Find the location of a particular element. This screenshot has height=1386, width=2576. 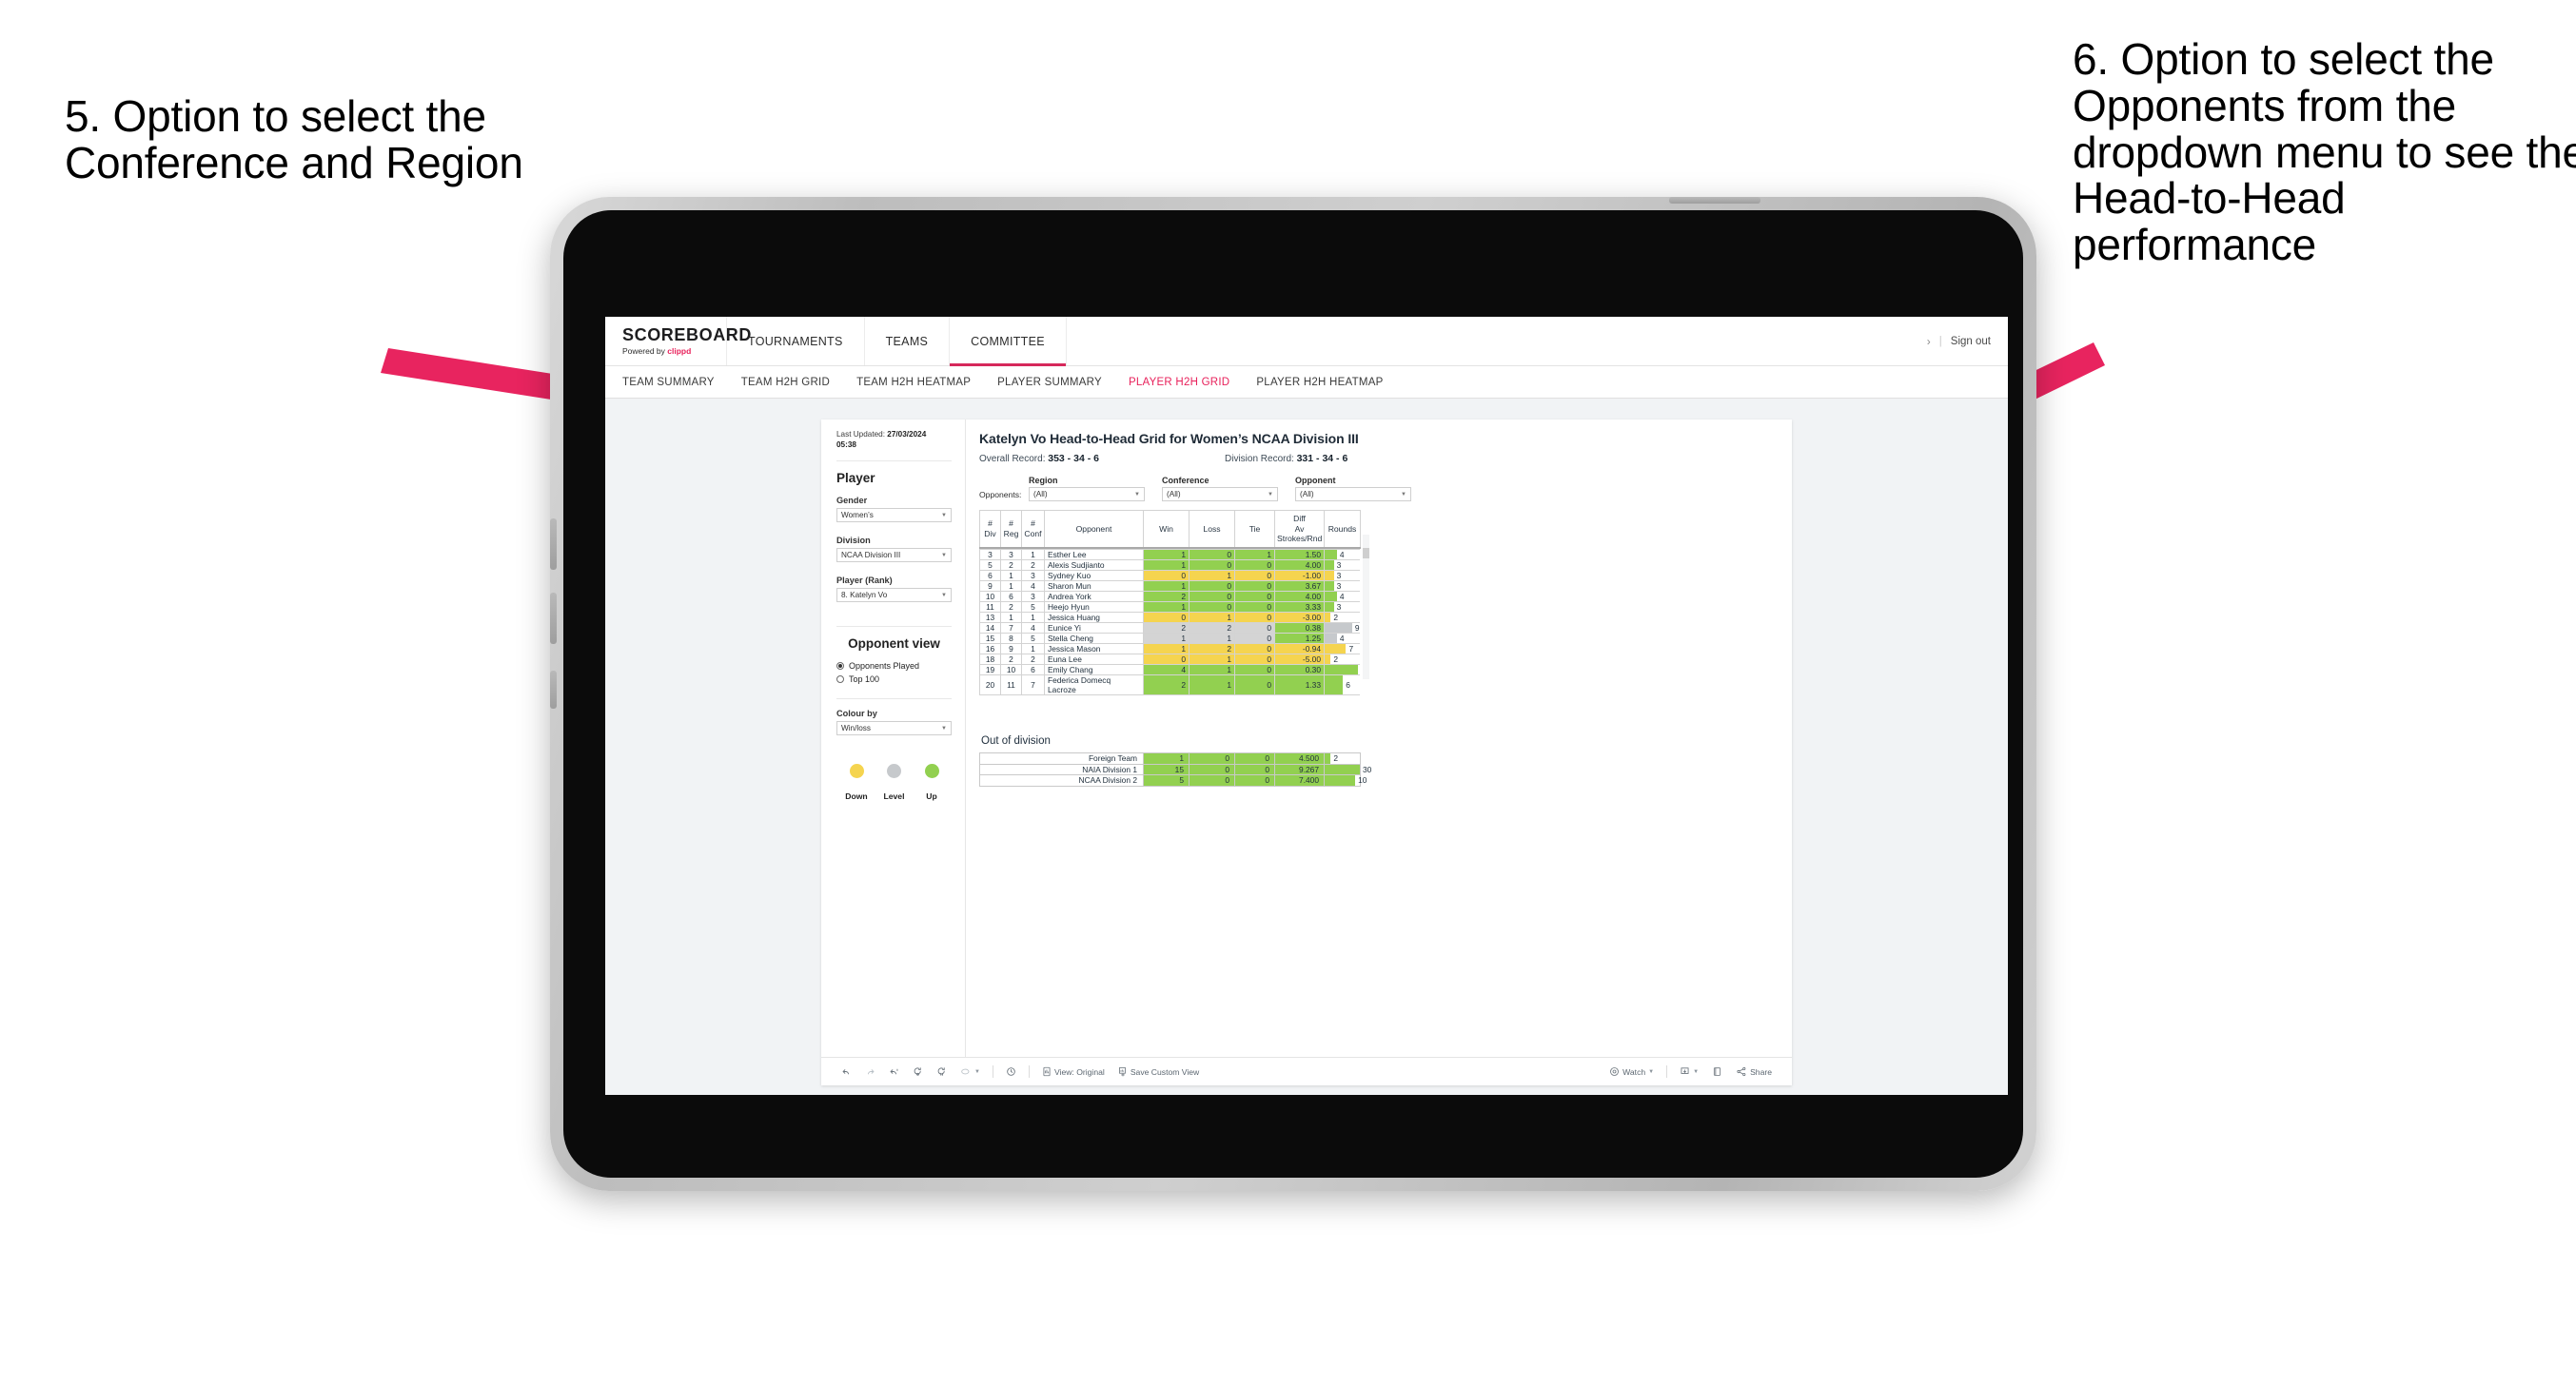

cell-win: 1 is located at coordinates (1166, 555).